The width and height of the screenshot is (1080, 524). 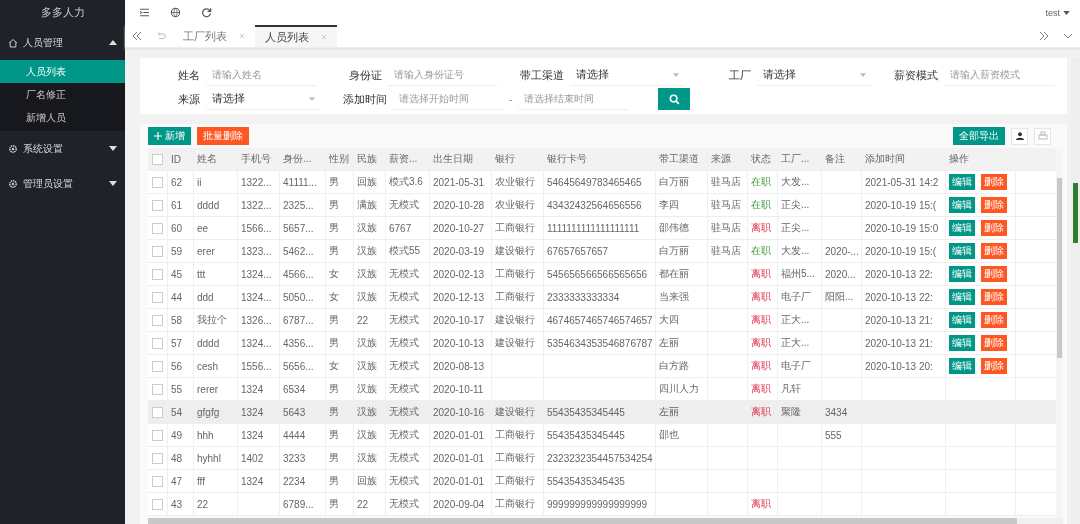 I want to click on table-cell: 农业银行, so click(x=515, y=182).